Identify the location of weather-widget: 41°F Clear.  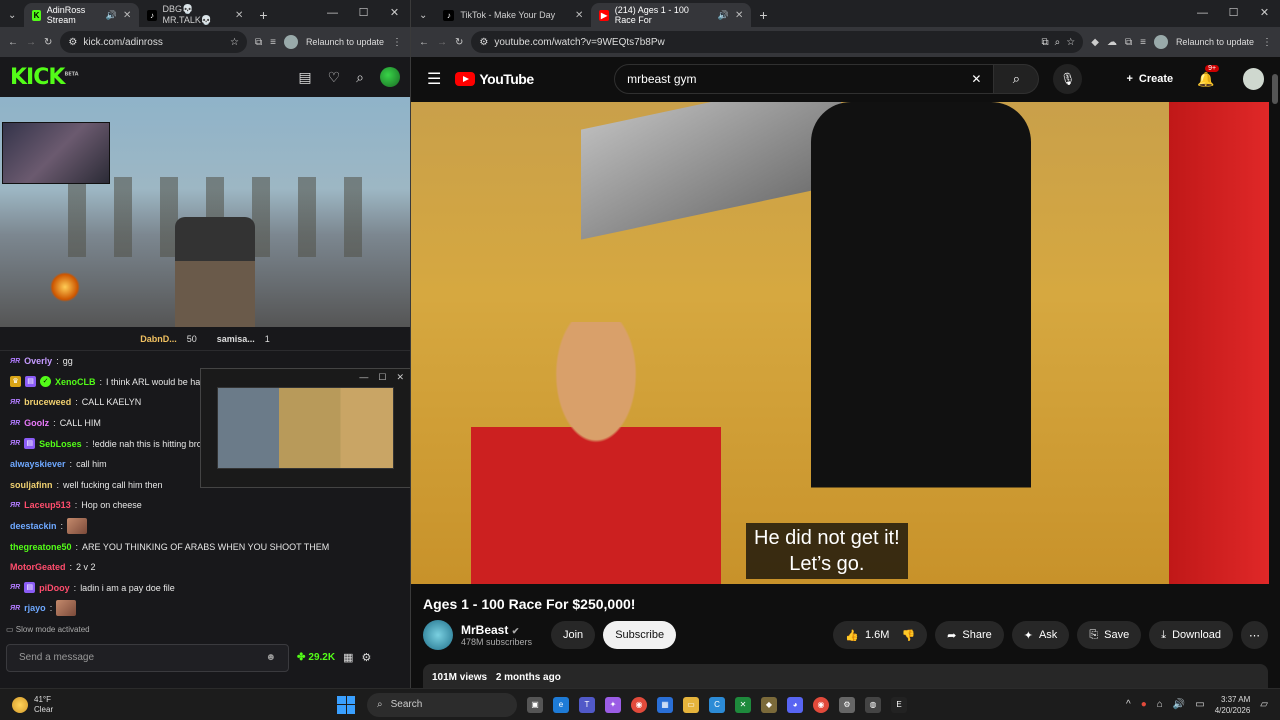
(165, 705).